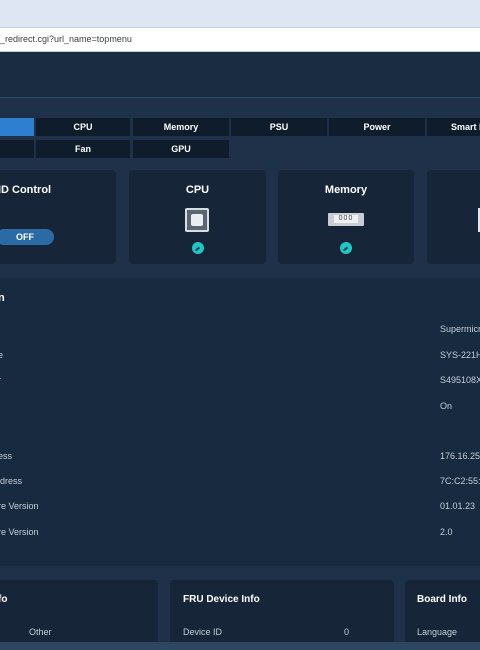 The image size is (480, 650). I want to click on other-info-title: fo, so click(4, 599).